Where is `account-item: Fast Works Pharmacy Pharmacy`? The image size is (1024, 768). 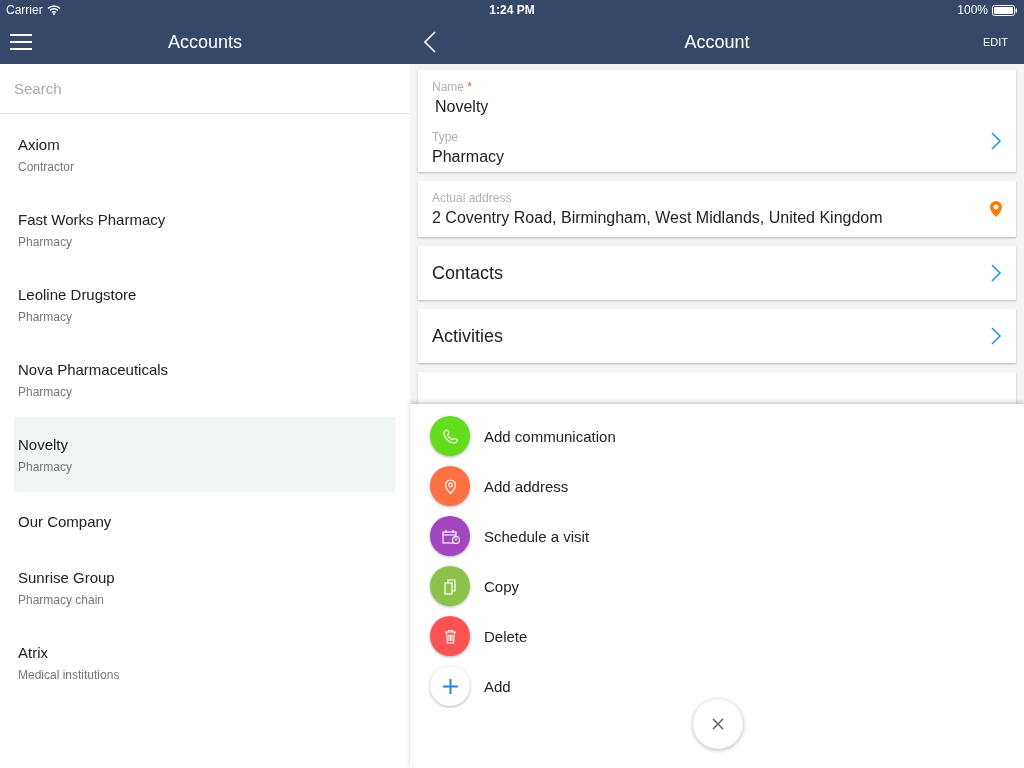 account-item: Fast Works Pharmacy Pharmacy is located at coordinates (204, 229).